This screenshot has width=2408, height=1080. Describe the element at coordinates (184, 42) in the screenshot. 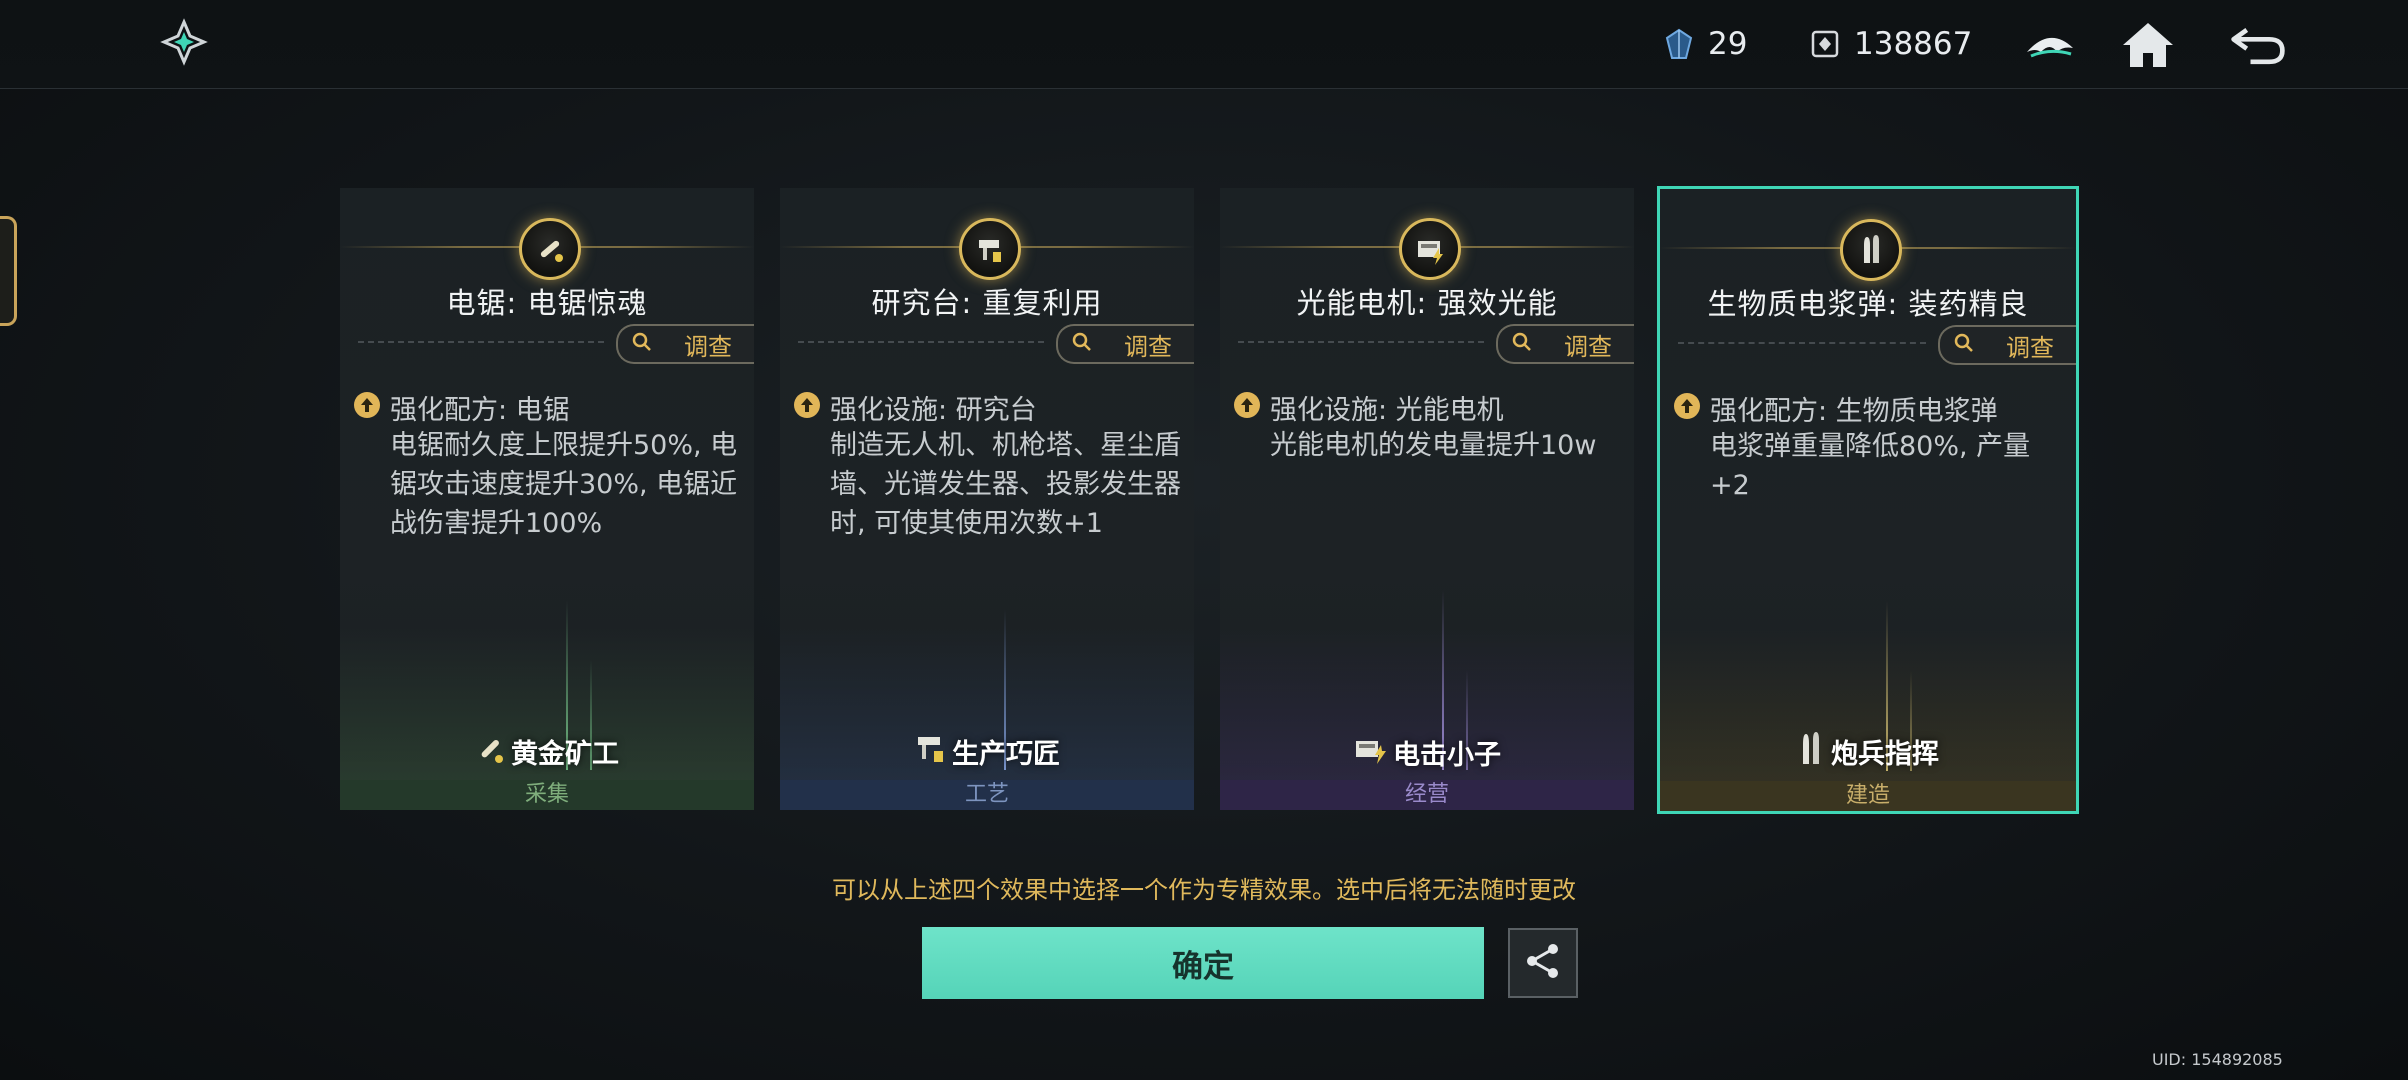

I see `logo-shuriken-icon` at that location.